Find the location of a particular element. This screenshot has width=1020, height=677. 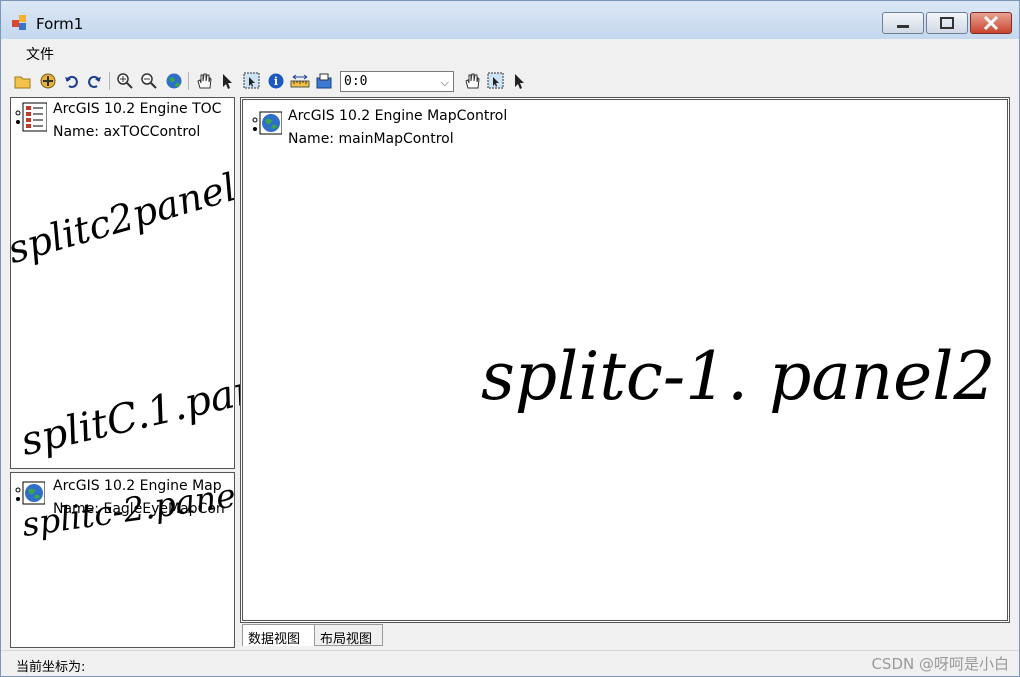

chevron-down-icon: ⌵ is located at coordinates (444, 82).